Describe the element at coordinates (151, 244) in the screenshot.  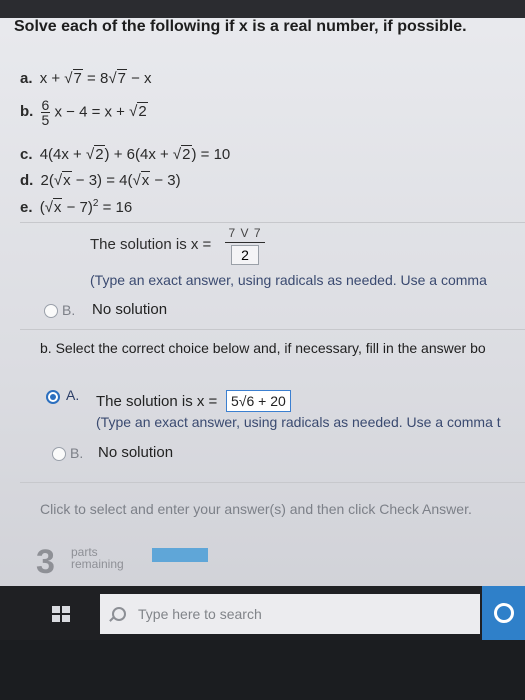
I see `part-a-solution-label: The solution is x =` at that location.